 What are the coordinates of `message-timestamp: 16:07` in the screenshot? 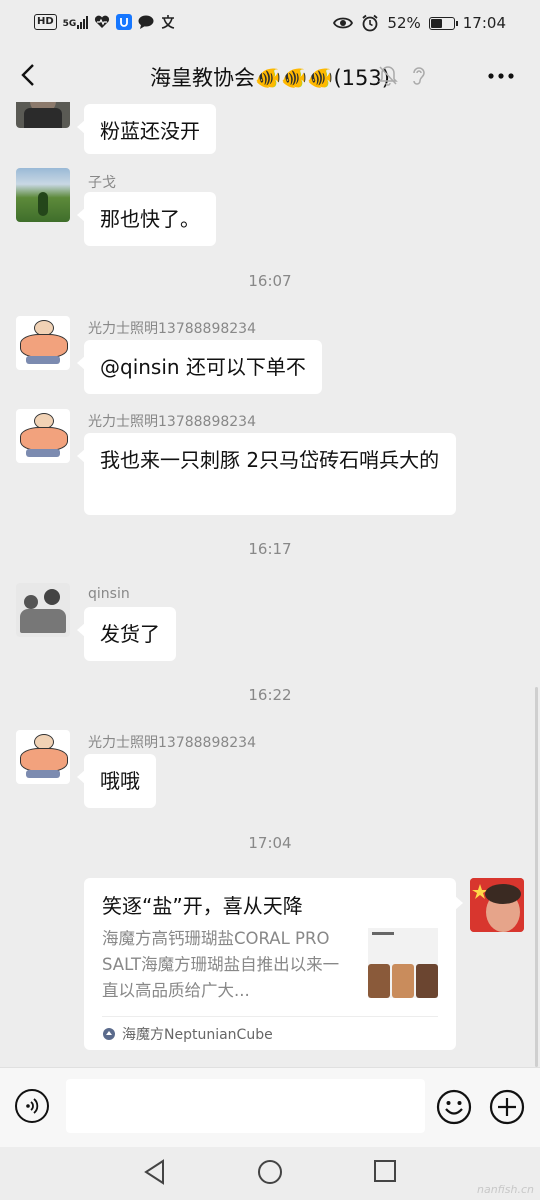 It's located at (270, 281).